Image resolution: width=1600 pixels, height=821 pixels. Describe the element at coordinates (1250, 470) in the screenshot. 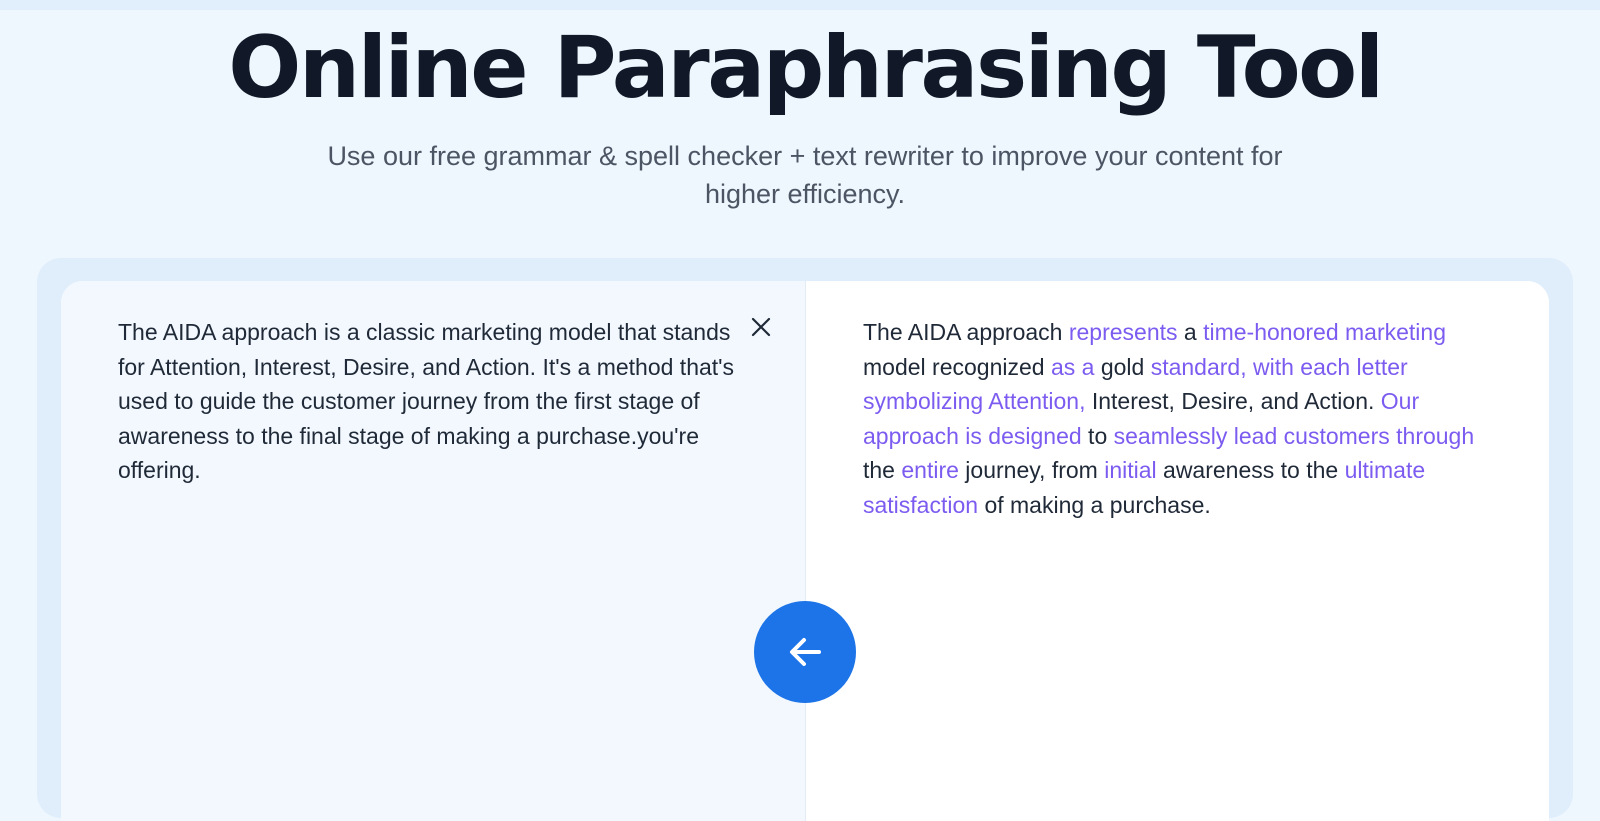

I see `unchanged-phrase: awareness to the` at that location.